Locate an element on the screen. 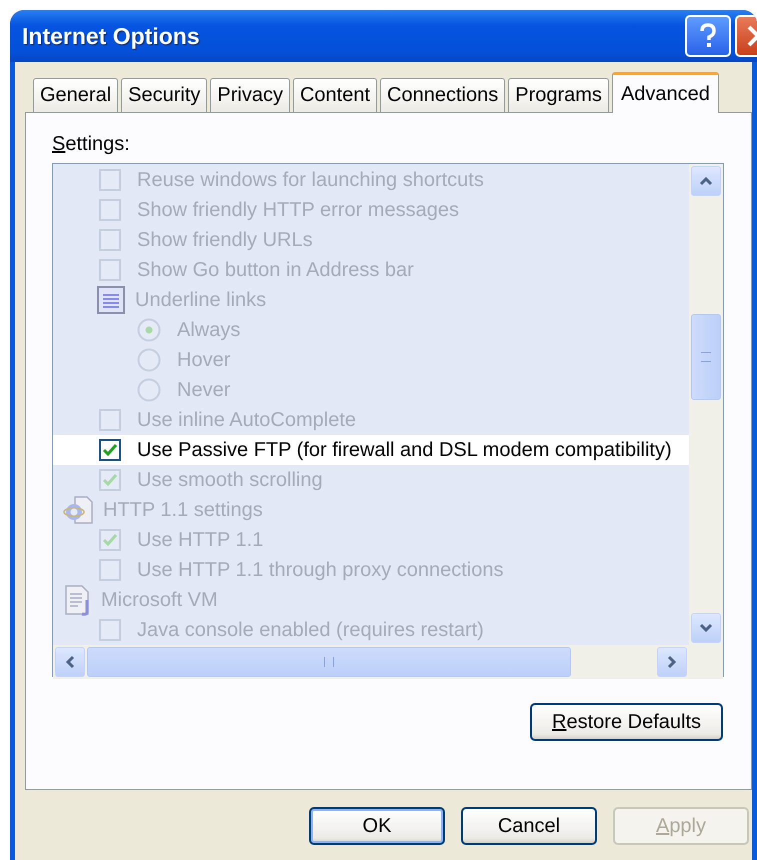  setting-row: Use Passive FTP (for firewall and DSL modem compatibility) is located at coordinates (371, 450).